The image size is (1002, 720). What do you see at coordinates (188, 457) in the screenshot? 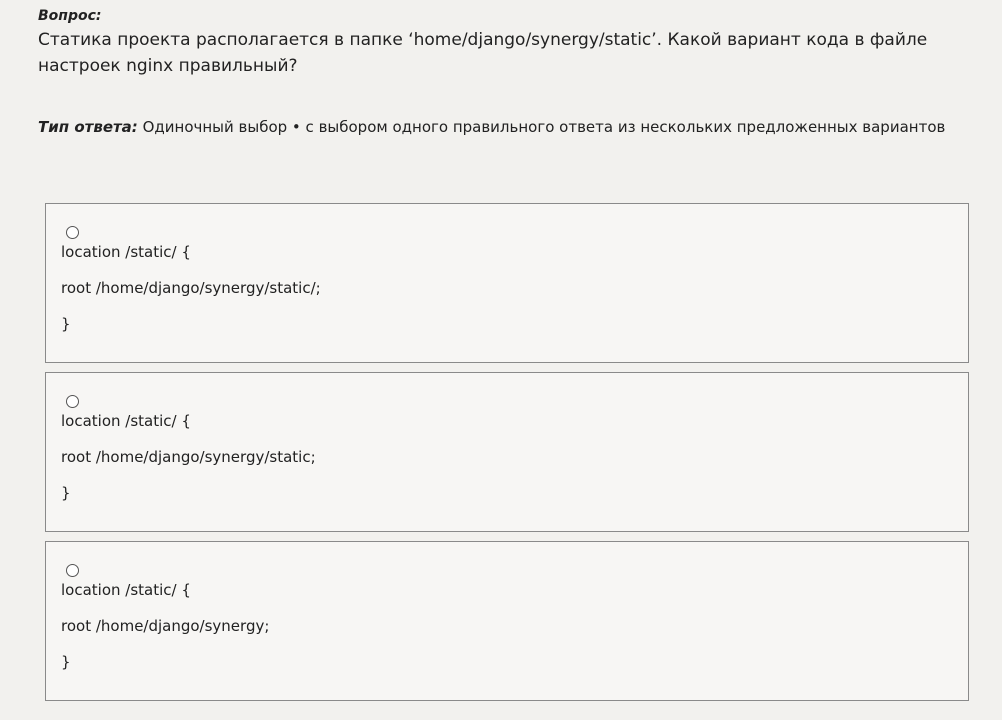
I see `option-2-line-2: root /home/django/synergy/static;` at bounding box center [188, 457].